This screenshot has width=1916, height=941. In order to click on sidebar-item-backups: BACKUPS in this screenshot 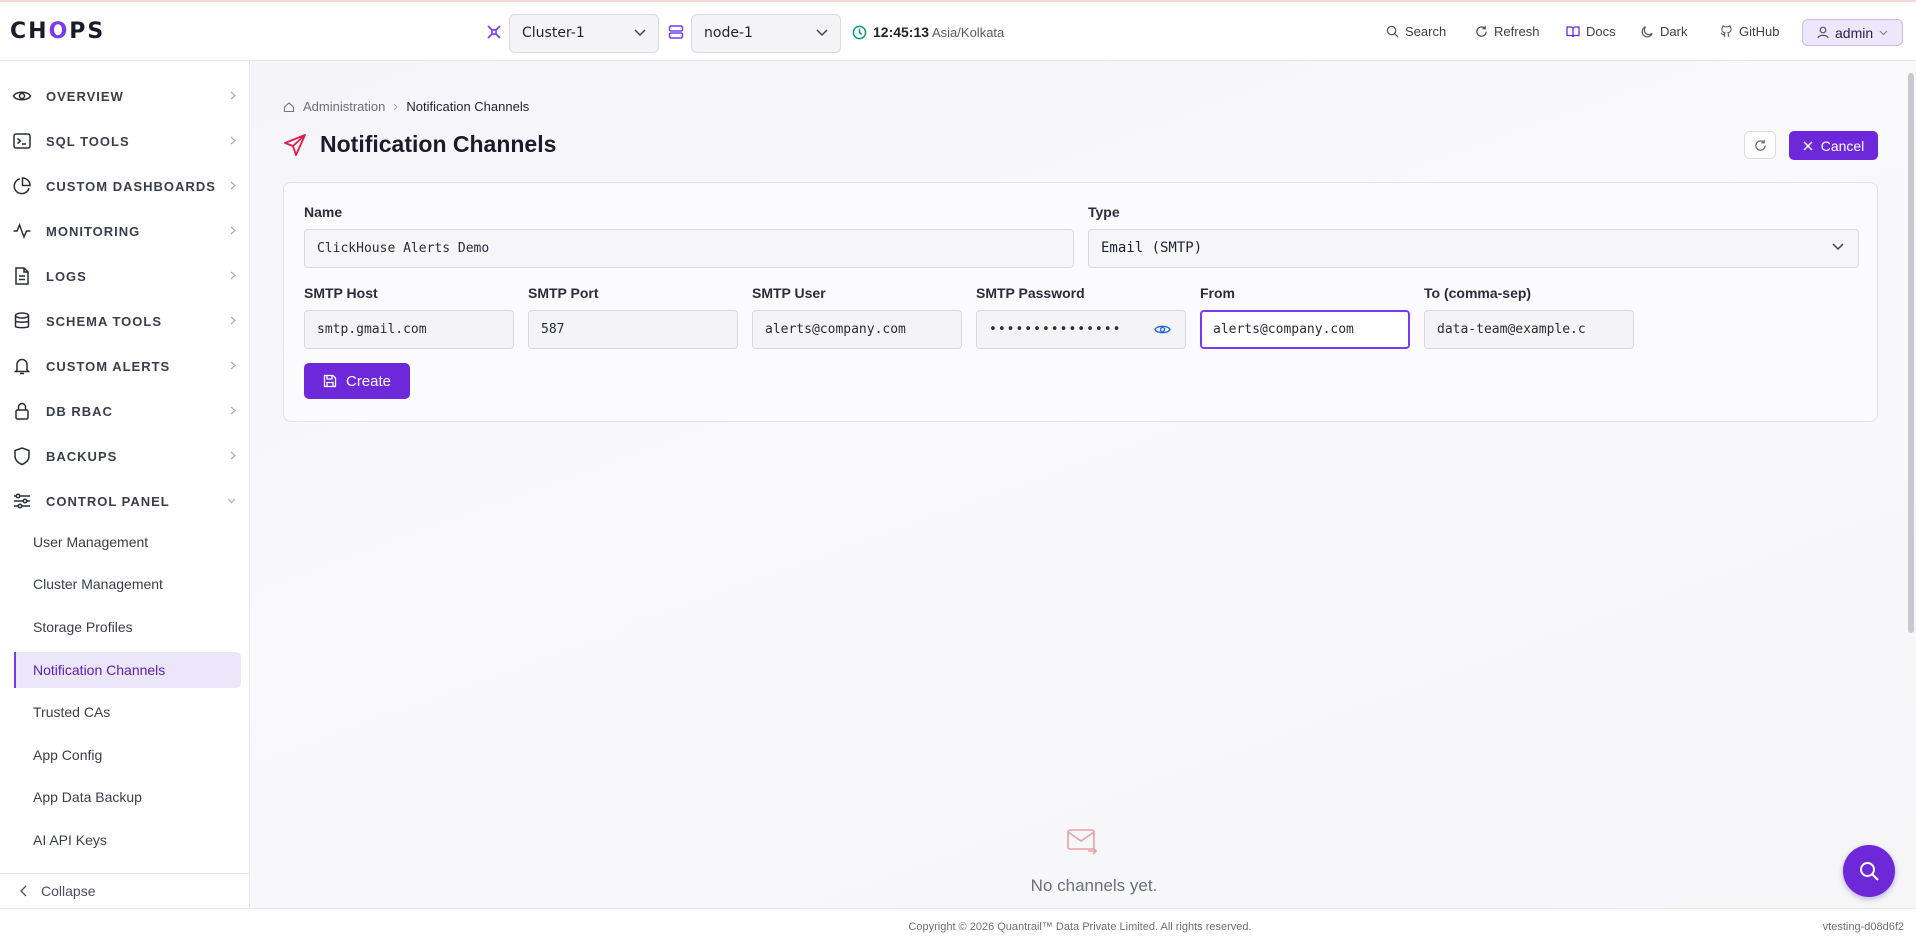, I will do `click(125, 456)`.